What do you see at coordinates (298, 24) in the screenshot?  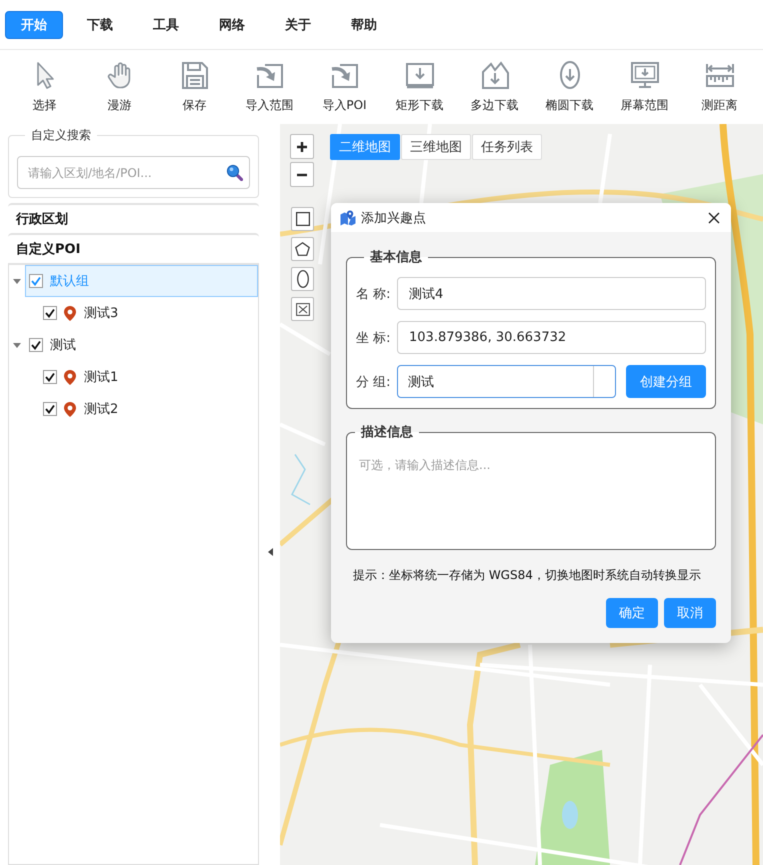 I see `menu-tab: 关于` at bounding box center [298, 24].